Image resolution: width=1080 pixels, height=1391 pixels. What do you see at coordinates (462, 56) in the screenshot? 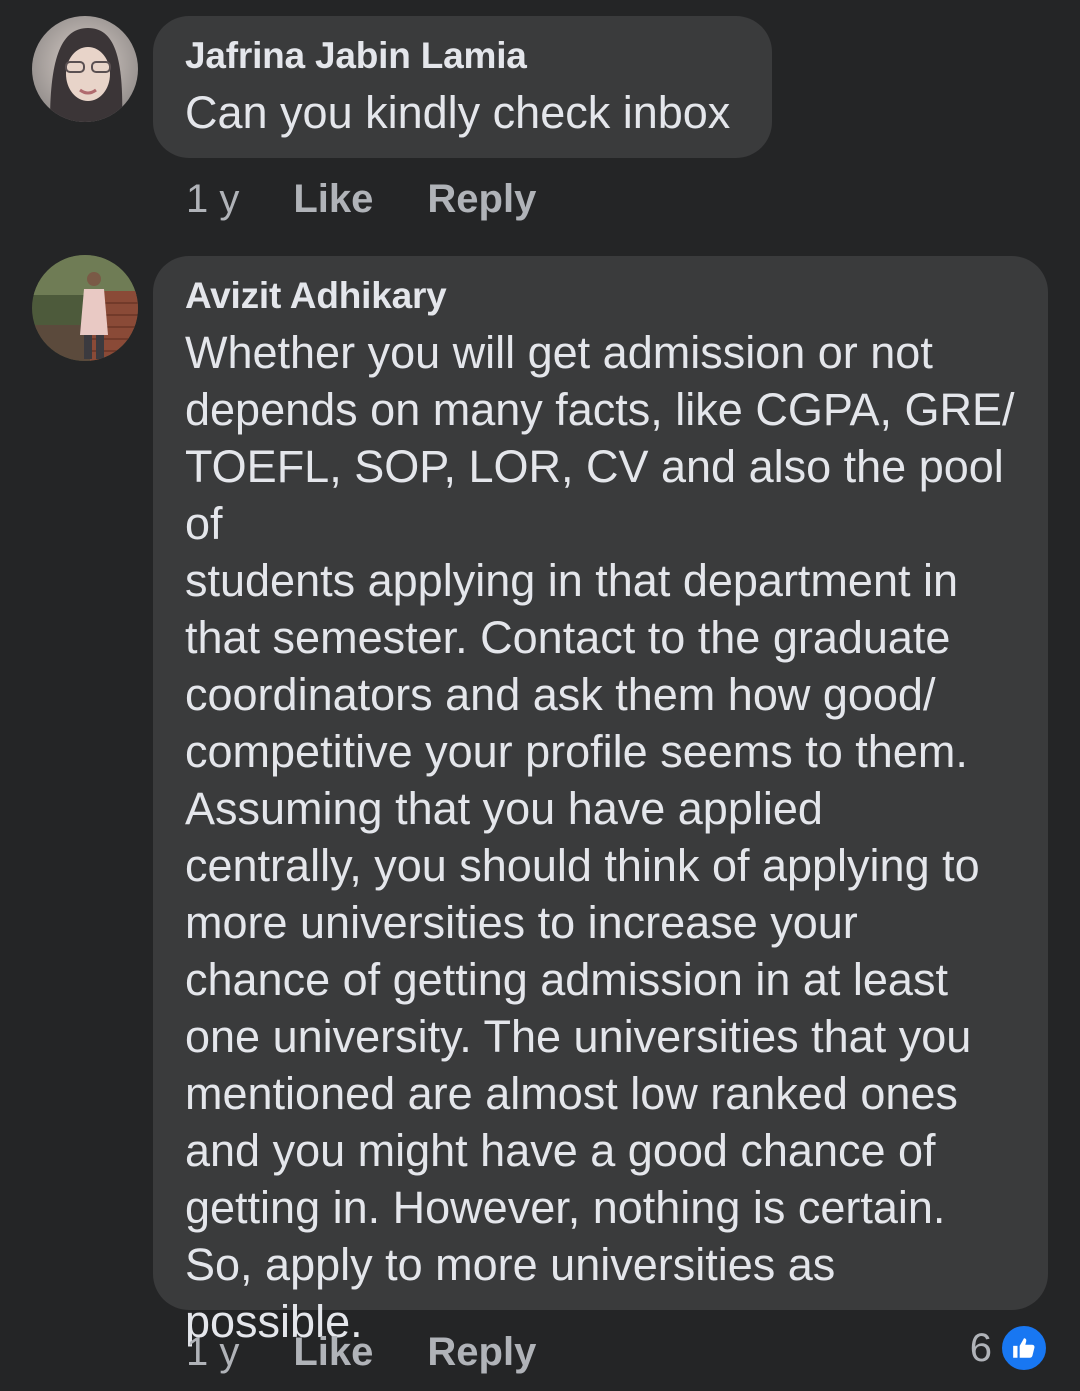
I see `comment-author: Jafrina Jabin Lamia` at bounding box center [462, 56].